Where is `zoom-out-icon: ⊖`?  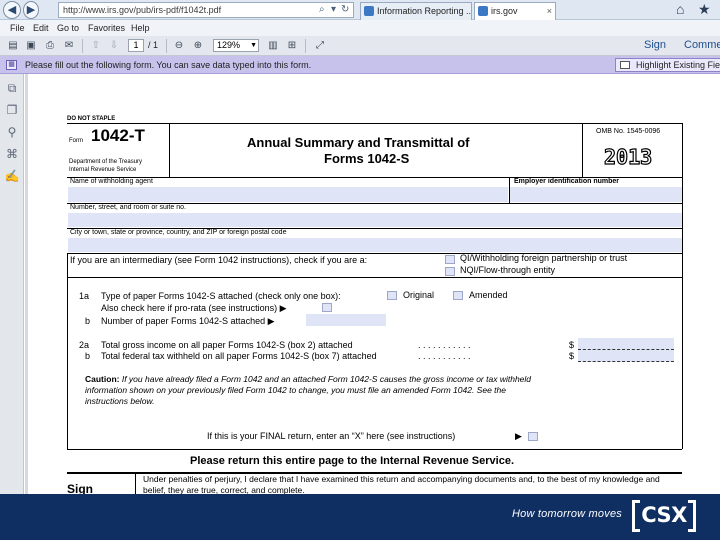
zoom-out-icon: ⊖ is located at coordinates (179, 45).